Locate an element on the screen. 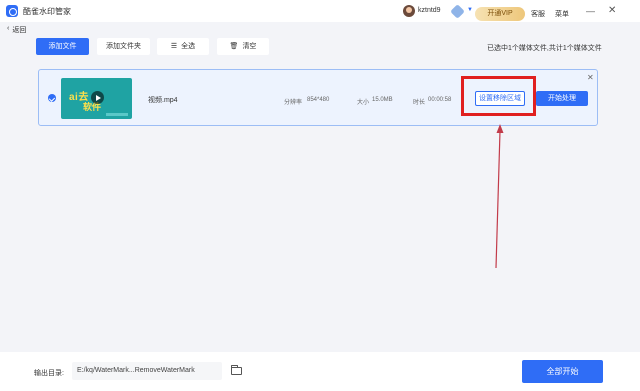 The image size is (640, 391). output-directory-label: 输出目录: is located at coordinates (49, 373).